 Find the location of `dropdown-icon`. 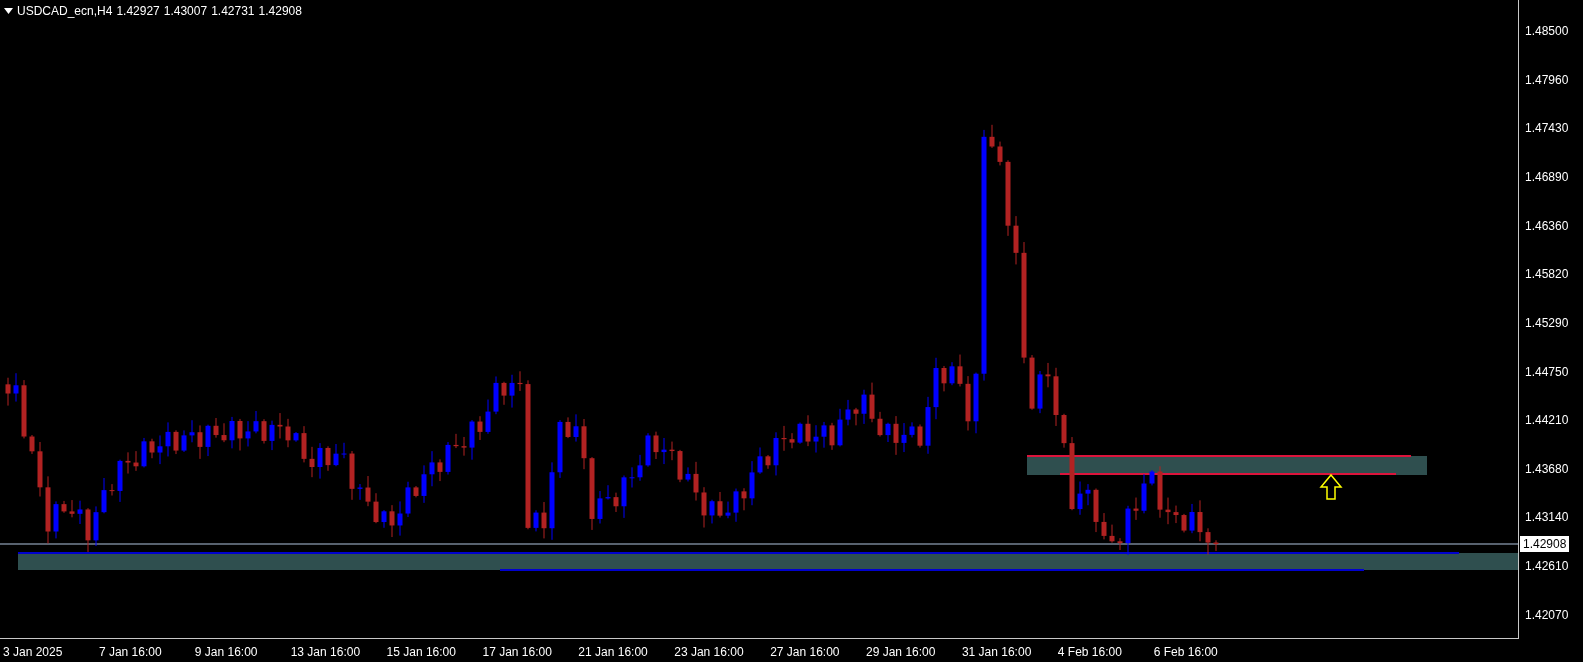

dropdown-icon is located at coordinates (8, 11).